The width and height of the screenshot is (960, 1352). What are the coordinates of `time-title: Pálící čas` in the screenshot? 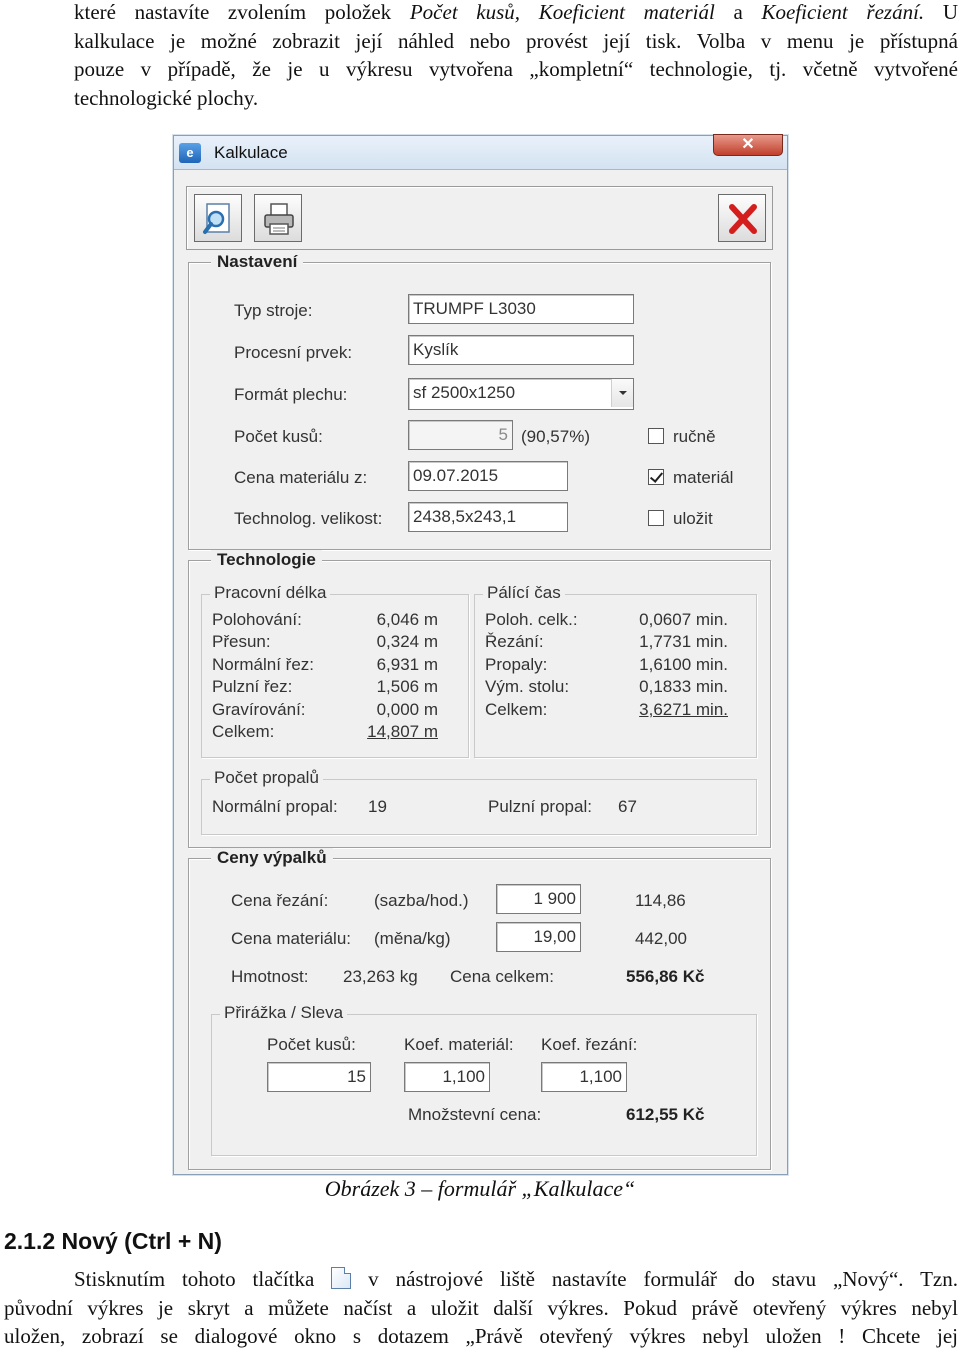 It's located at (524, 593).